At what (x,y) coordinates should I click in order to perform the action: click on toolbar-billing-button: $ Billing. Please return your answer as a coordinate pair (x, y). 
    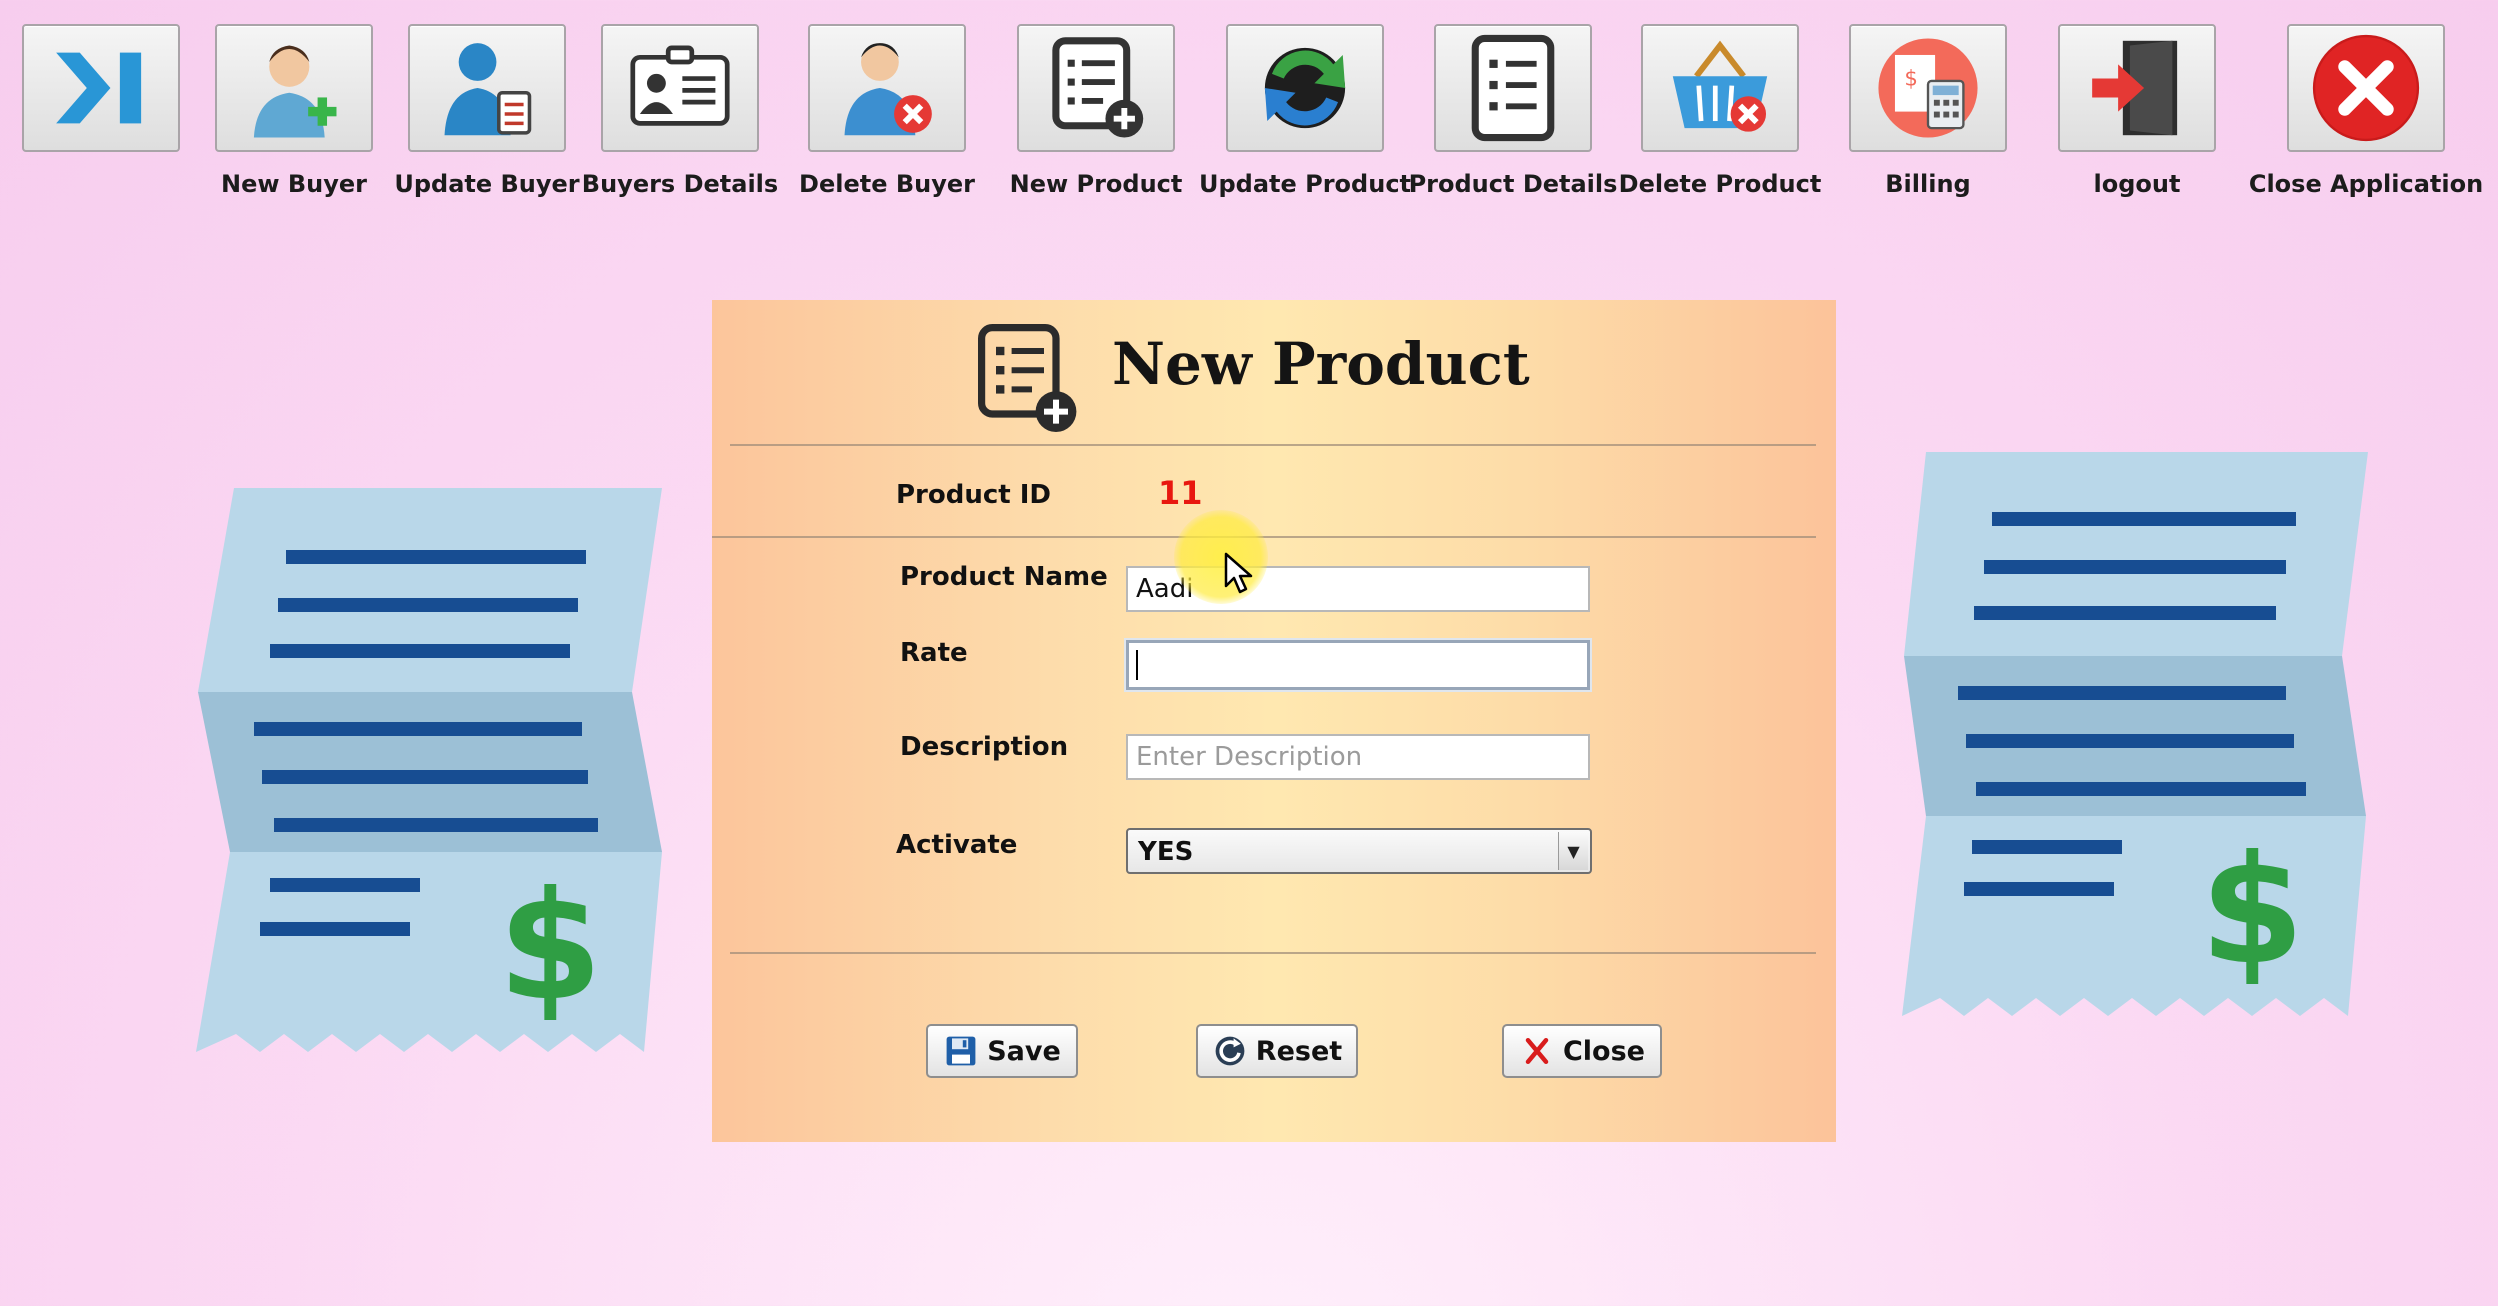
    Looking at the image, I should click on (1928, 111).